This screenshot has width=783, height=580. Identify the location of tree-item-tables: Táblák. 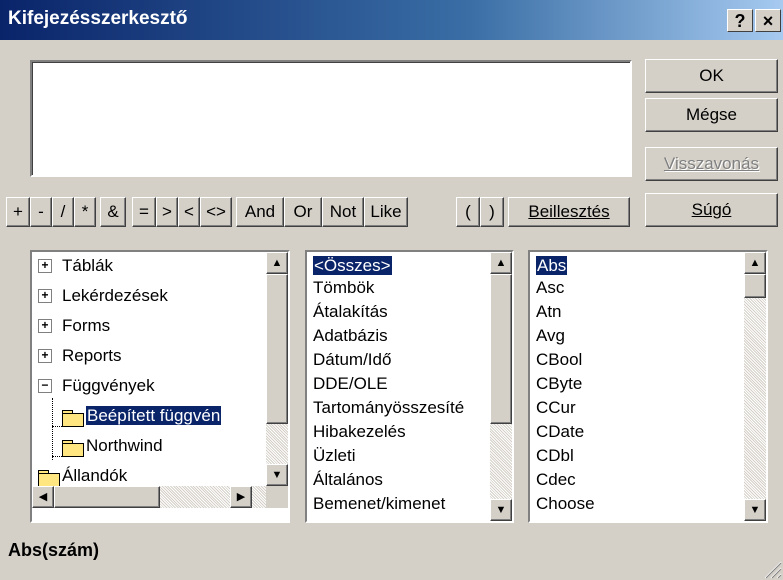
(87, 266).